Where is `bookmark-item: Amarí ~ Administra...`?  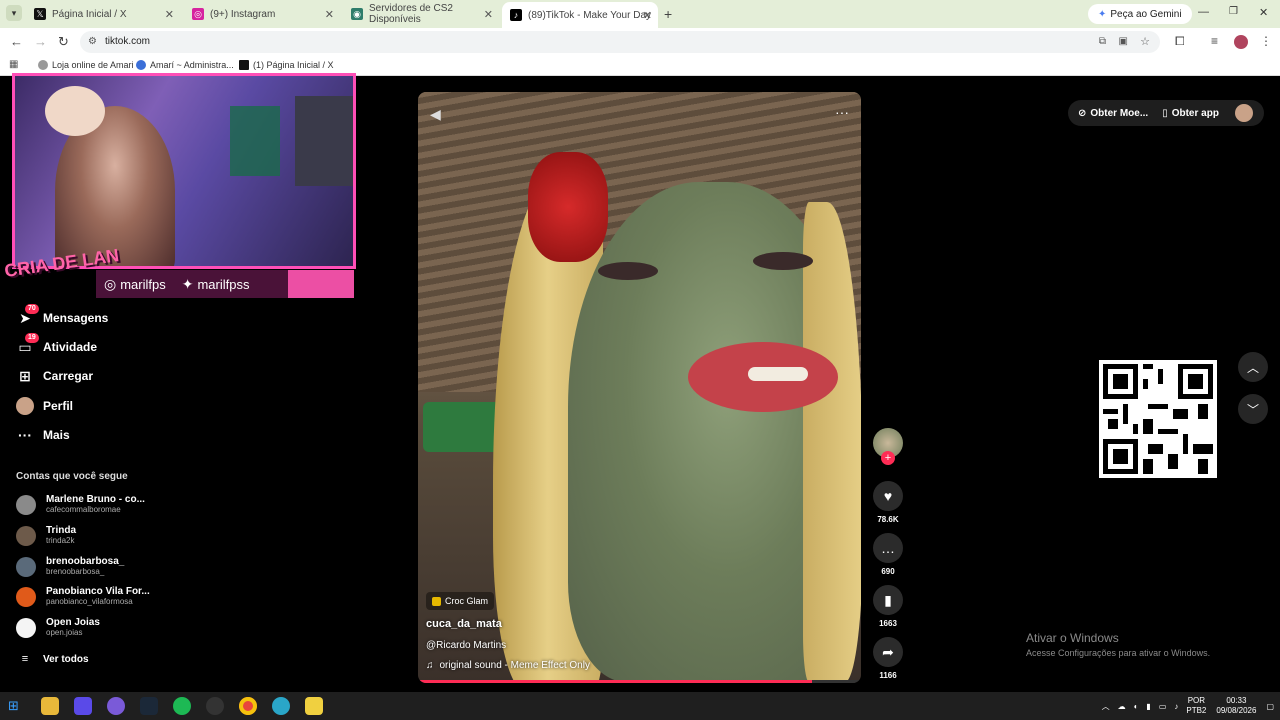 bookmark-item: Amarí ~ Administra... is located at coordinates (185, 65).